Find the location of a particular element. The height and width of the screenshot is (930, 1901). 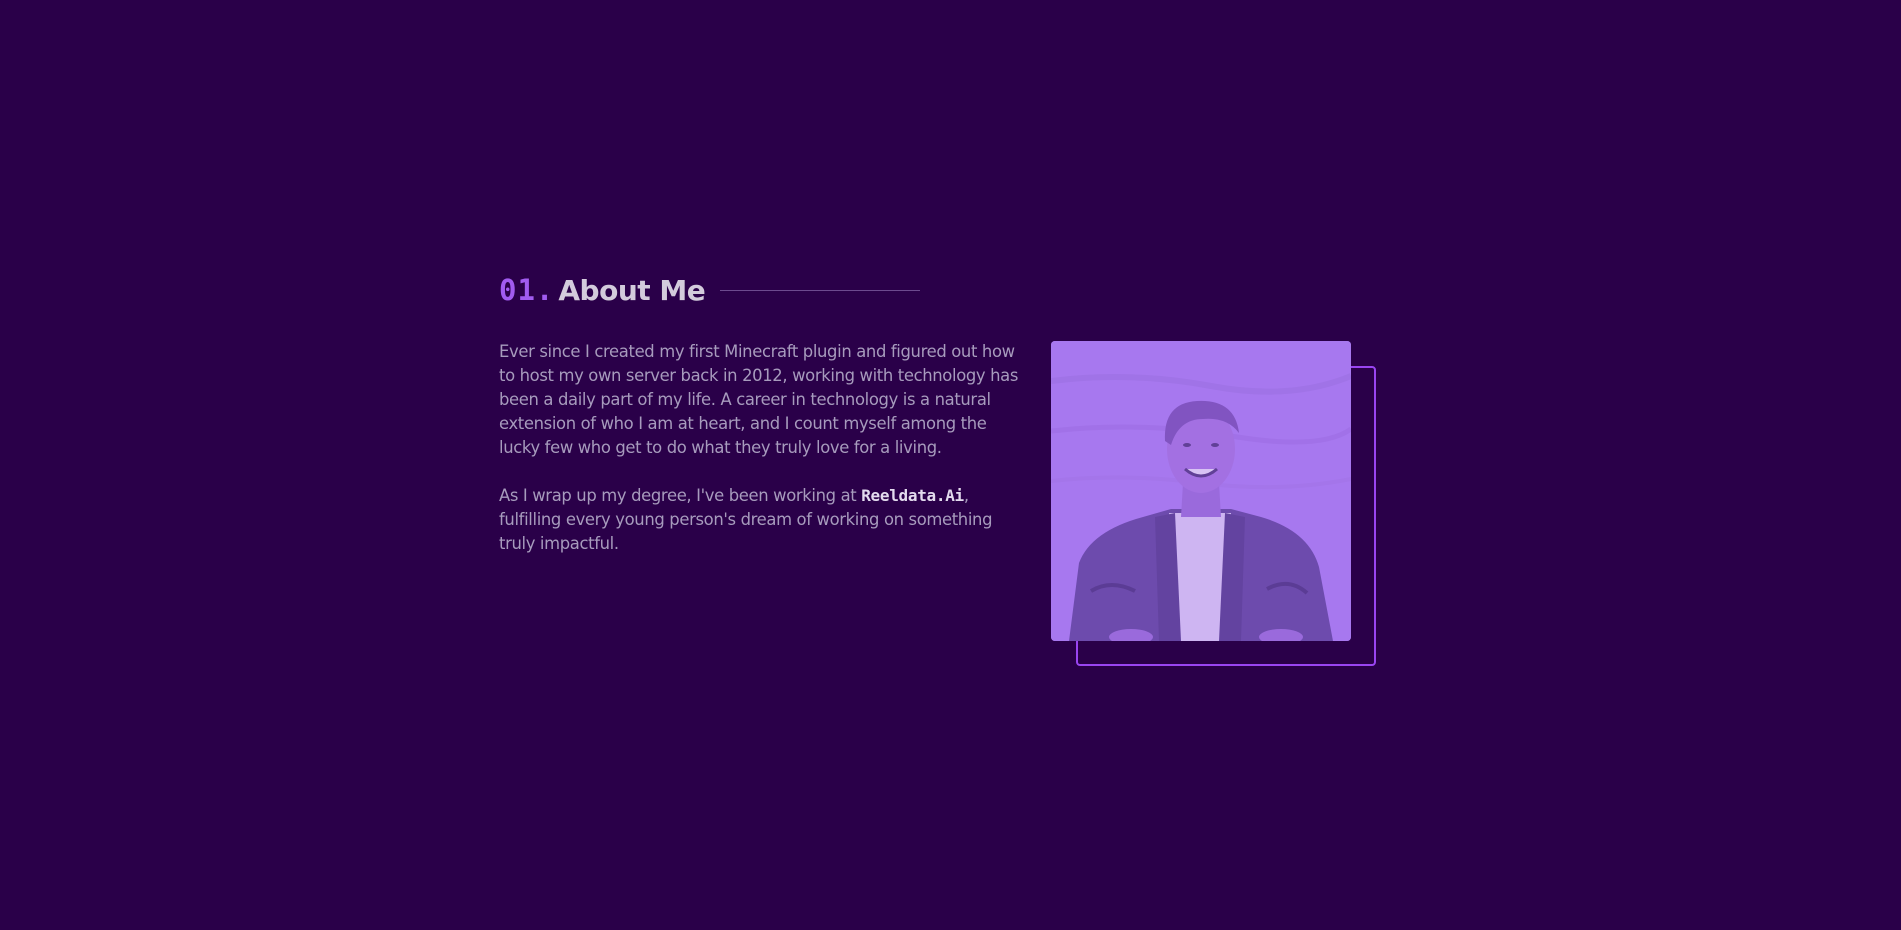

company-name: Reeldata.Ai is located at coordinates (912, 495).